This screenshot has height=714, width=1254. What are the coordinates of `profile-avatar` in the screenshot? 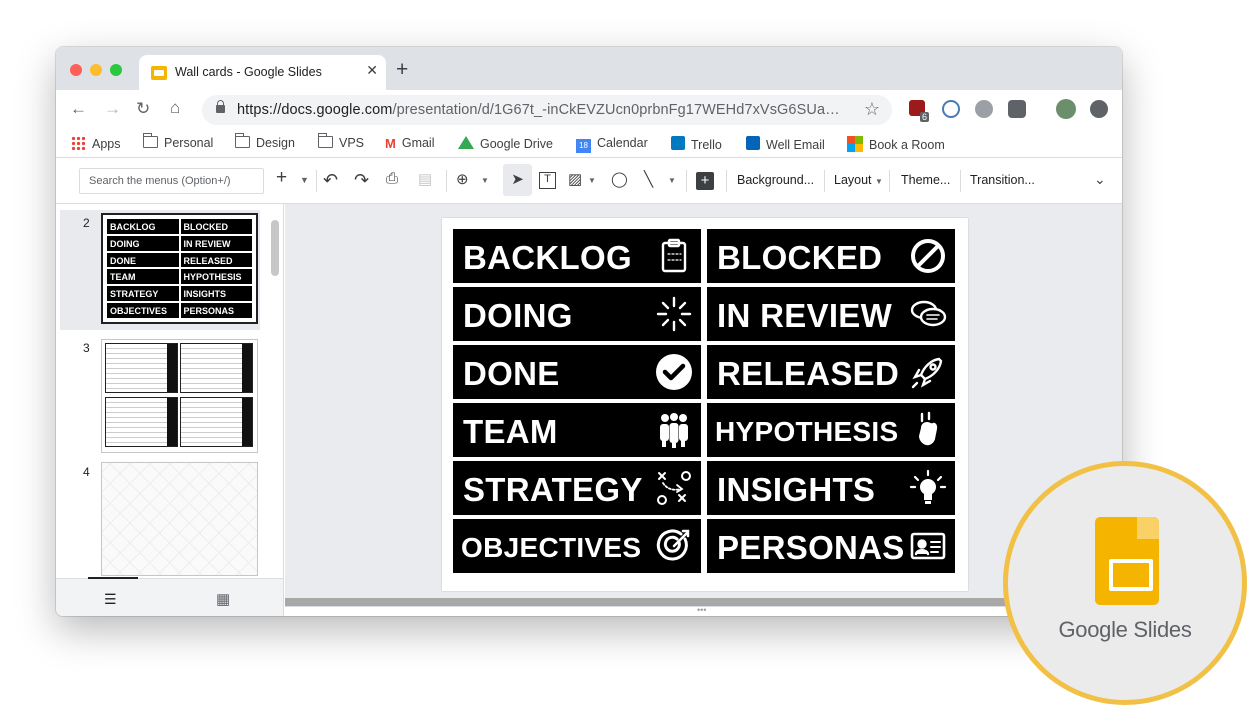 It's located at (1066, 109).